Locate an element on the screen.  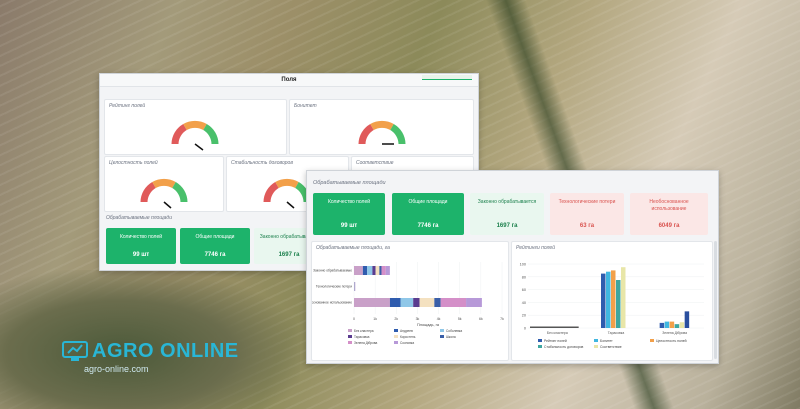
brand-name: AGRO ONLINE is located at coordinates (165, 351).